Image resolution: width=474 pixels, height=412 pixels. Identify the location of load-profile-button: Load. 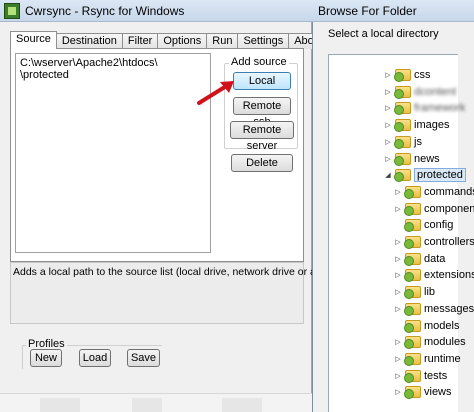
(95, 358).